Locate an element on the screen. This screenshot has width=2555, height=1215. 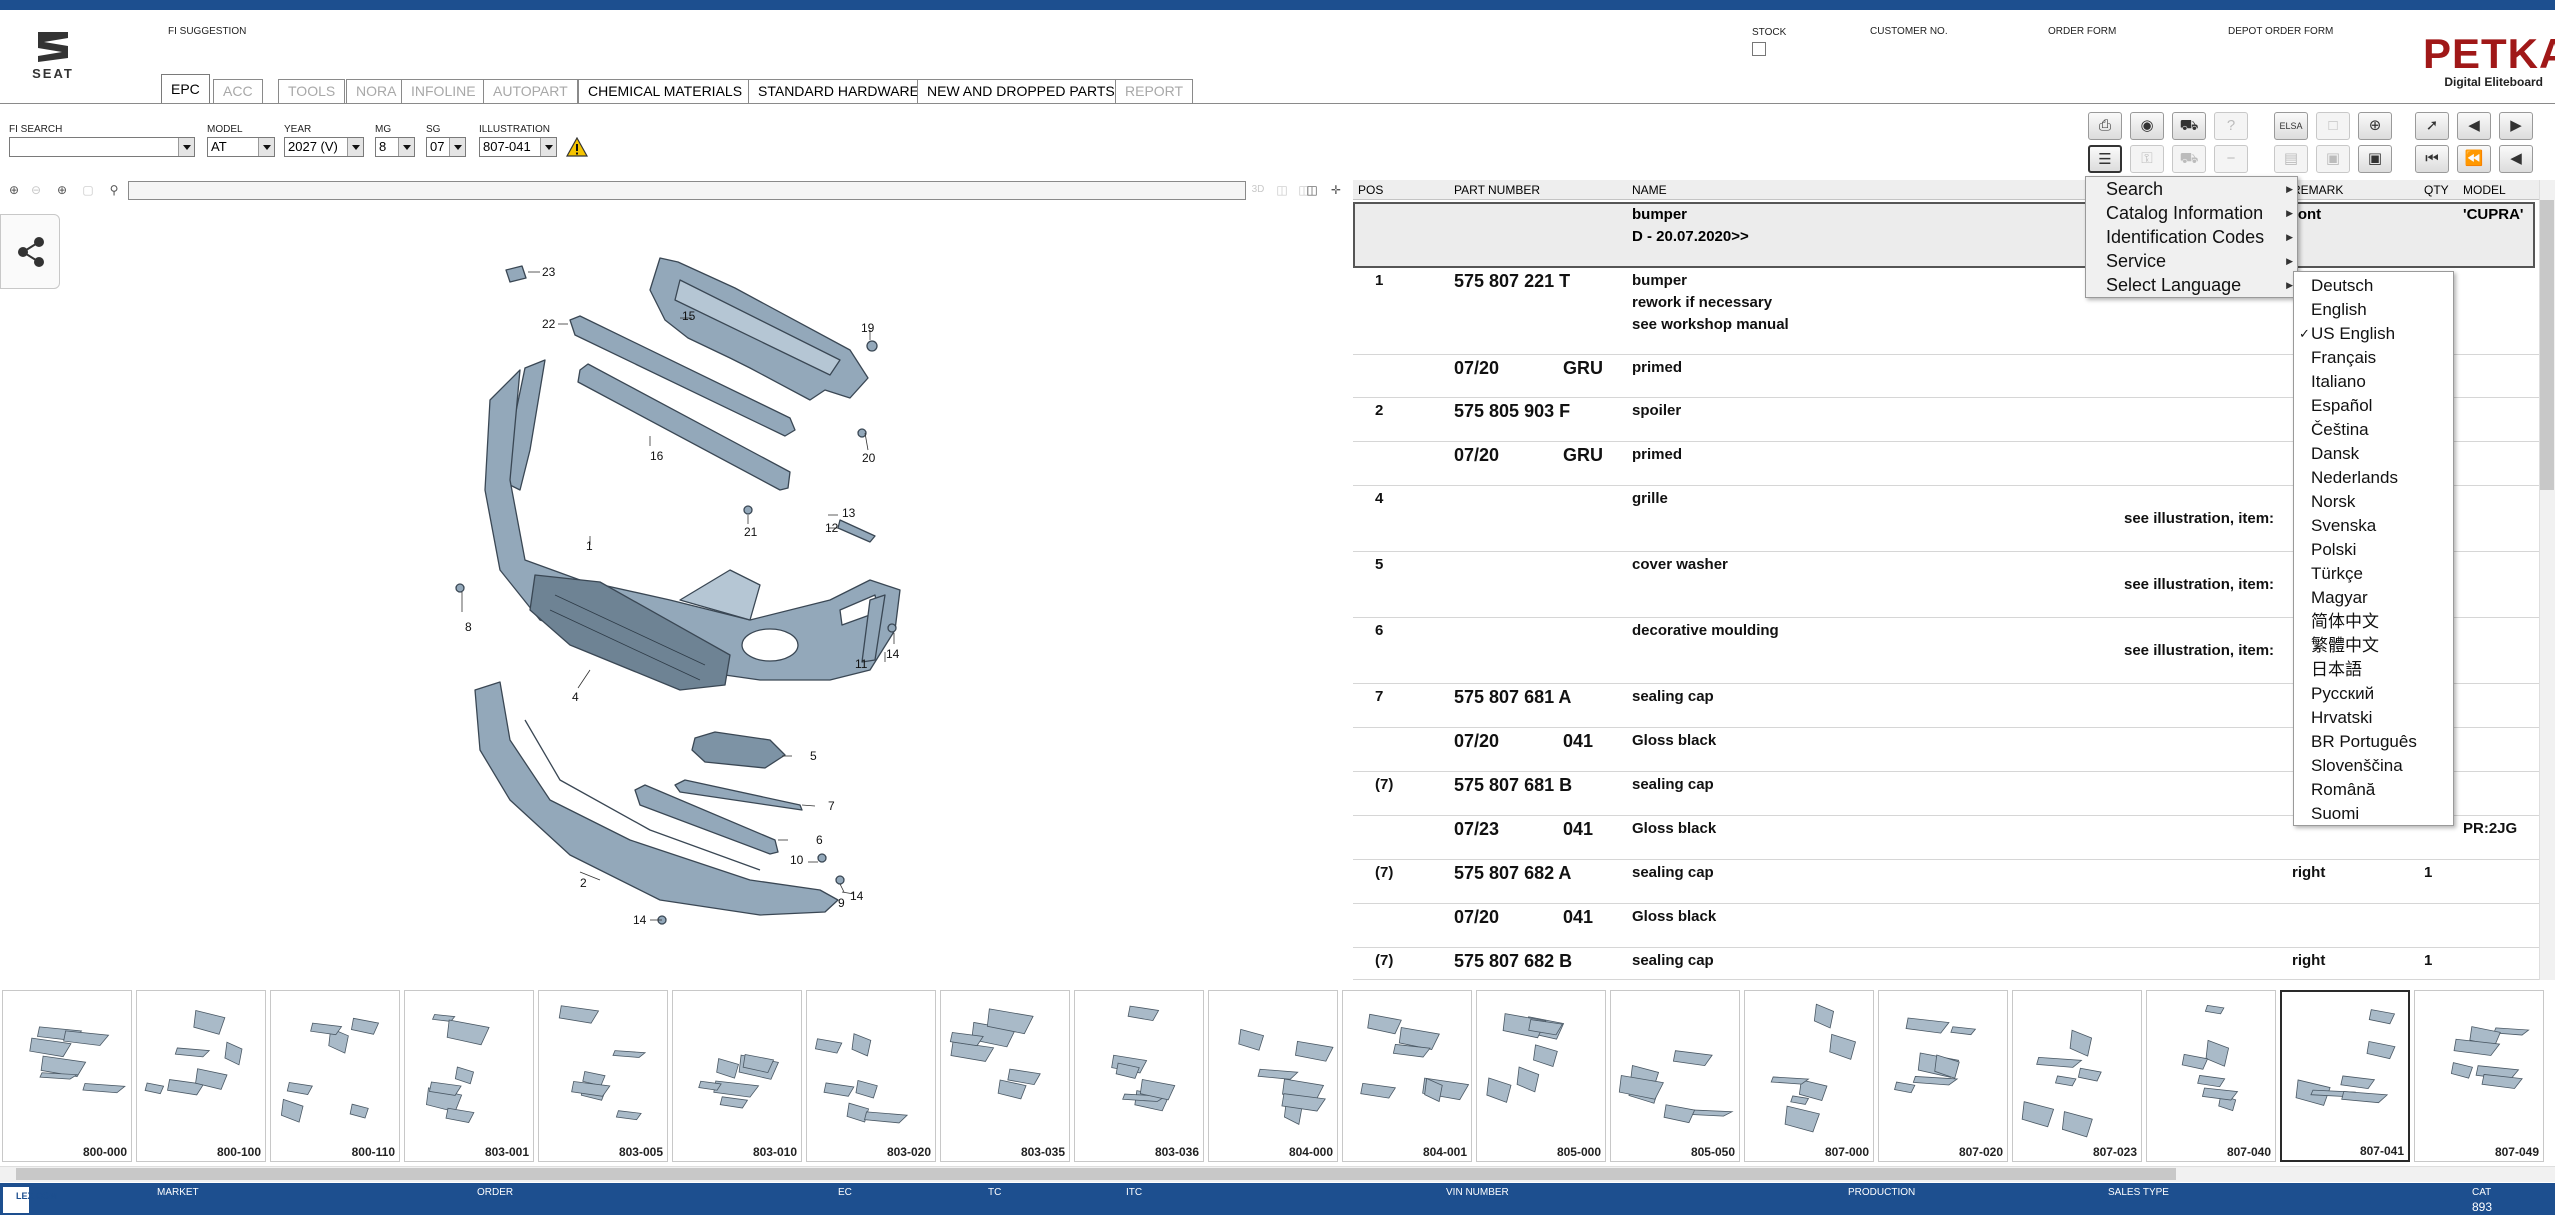
warning-icon is located at coordinates (577, 146).